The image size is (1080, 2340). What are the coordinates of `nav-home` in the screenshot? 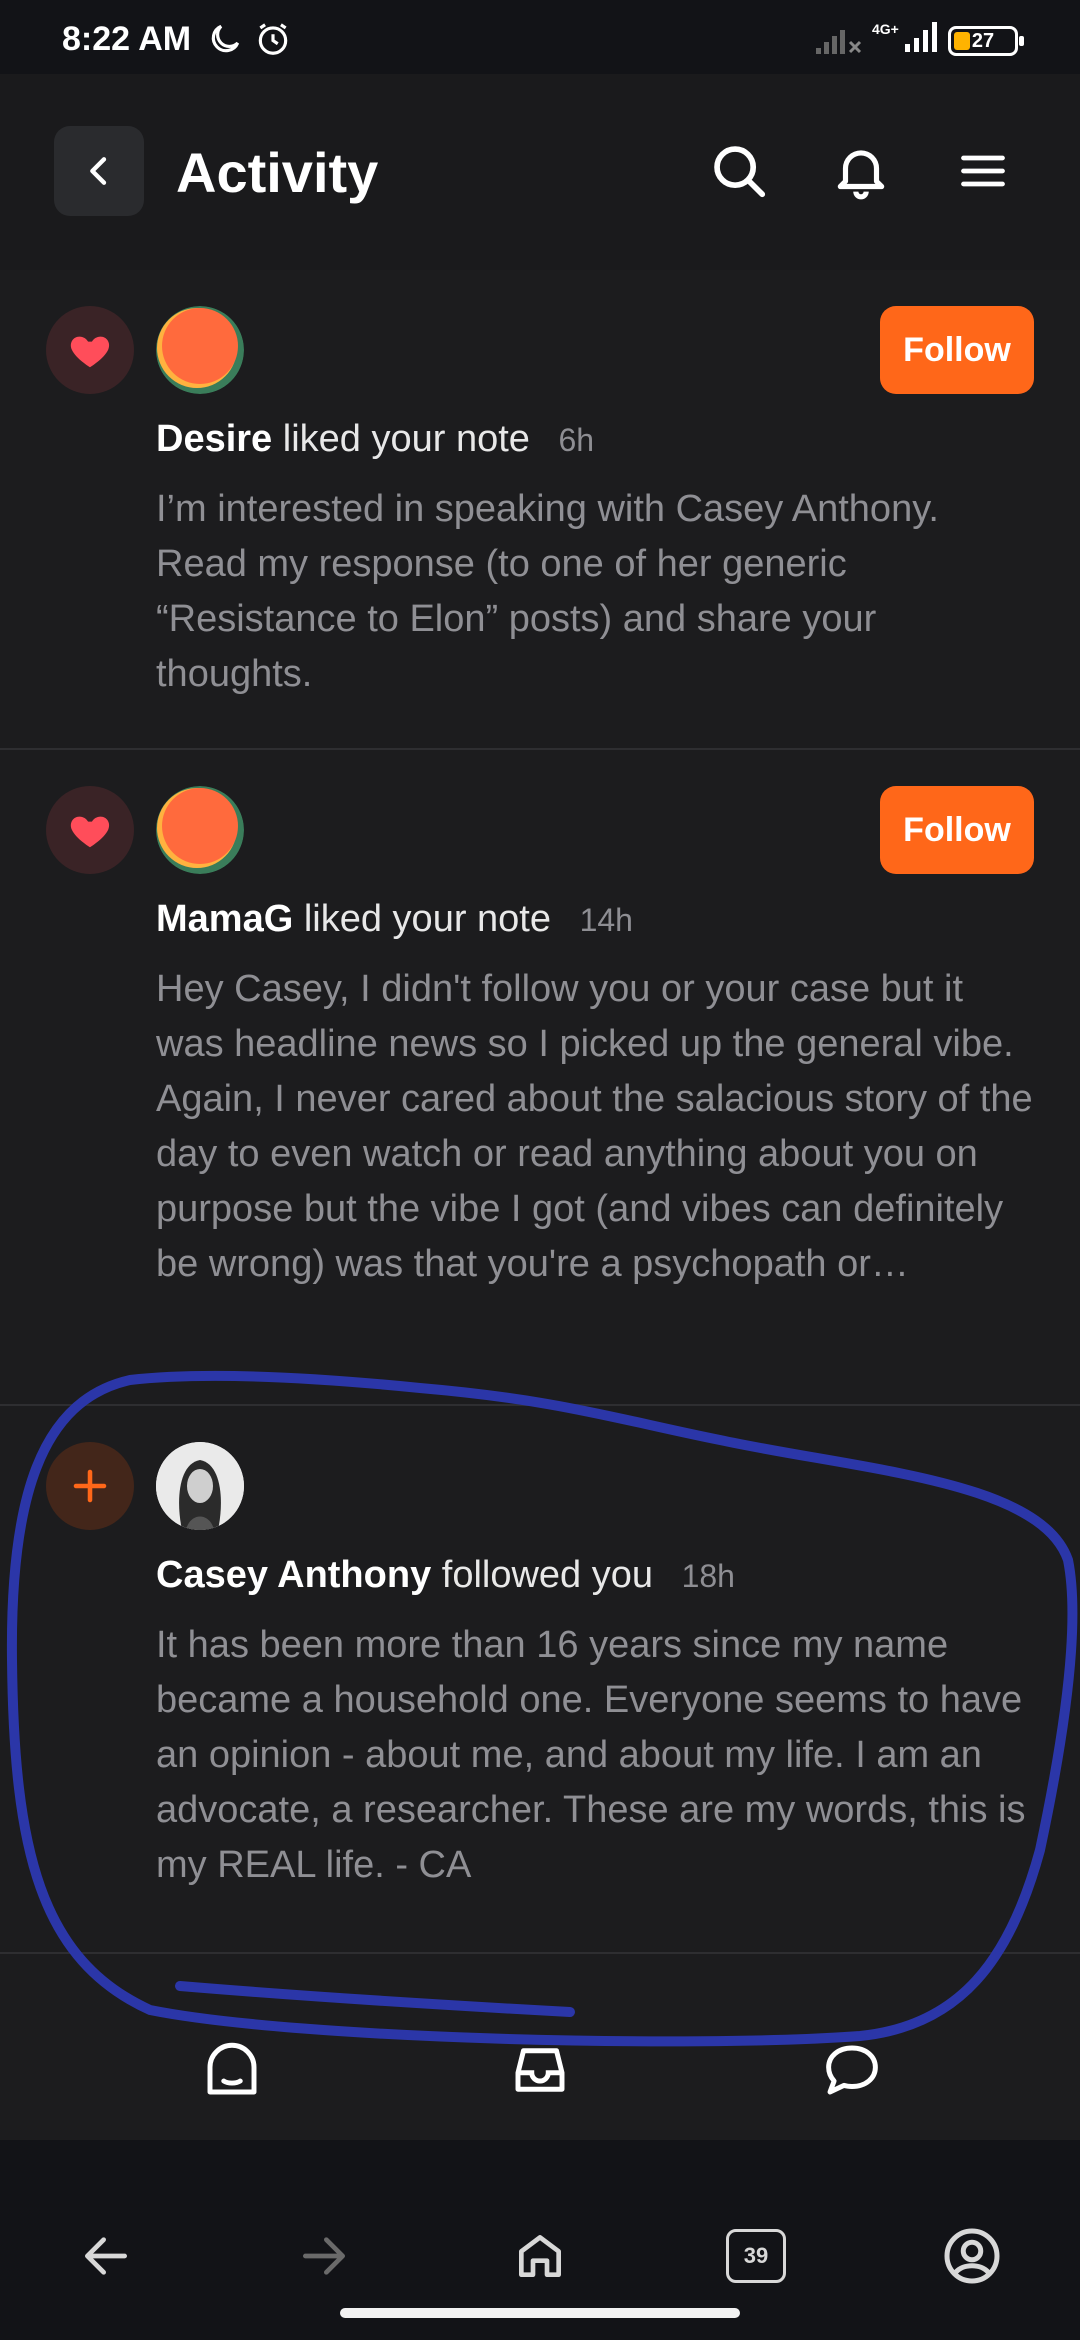 It's located at (232, 2070).